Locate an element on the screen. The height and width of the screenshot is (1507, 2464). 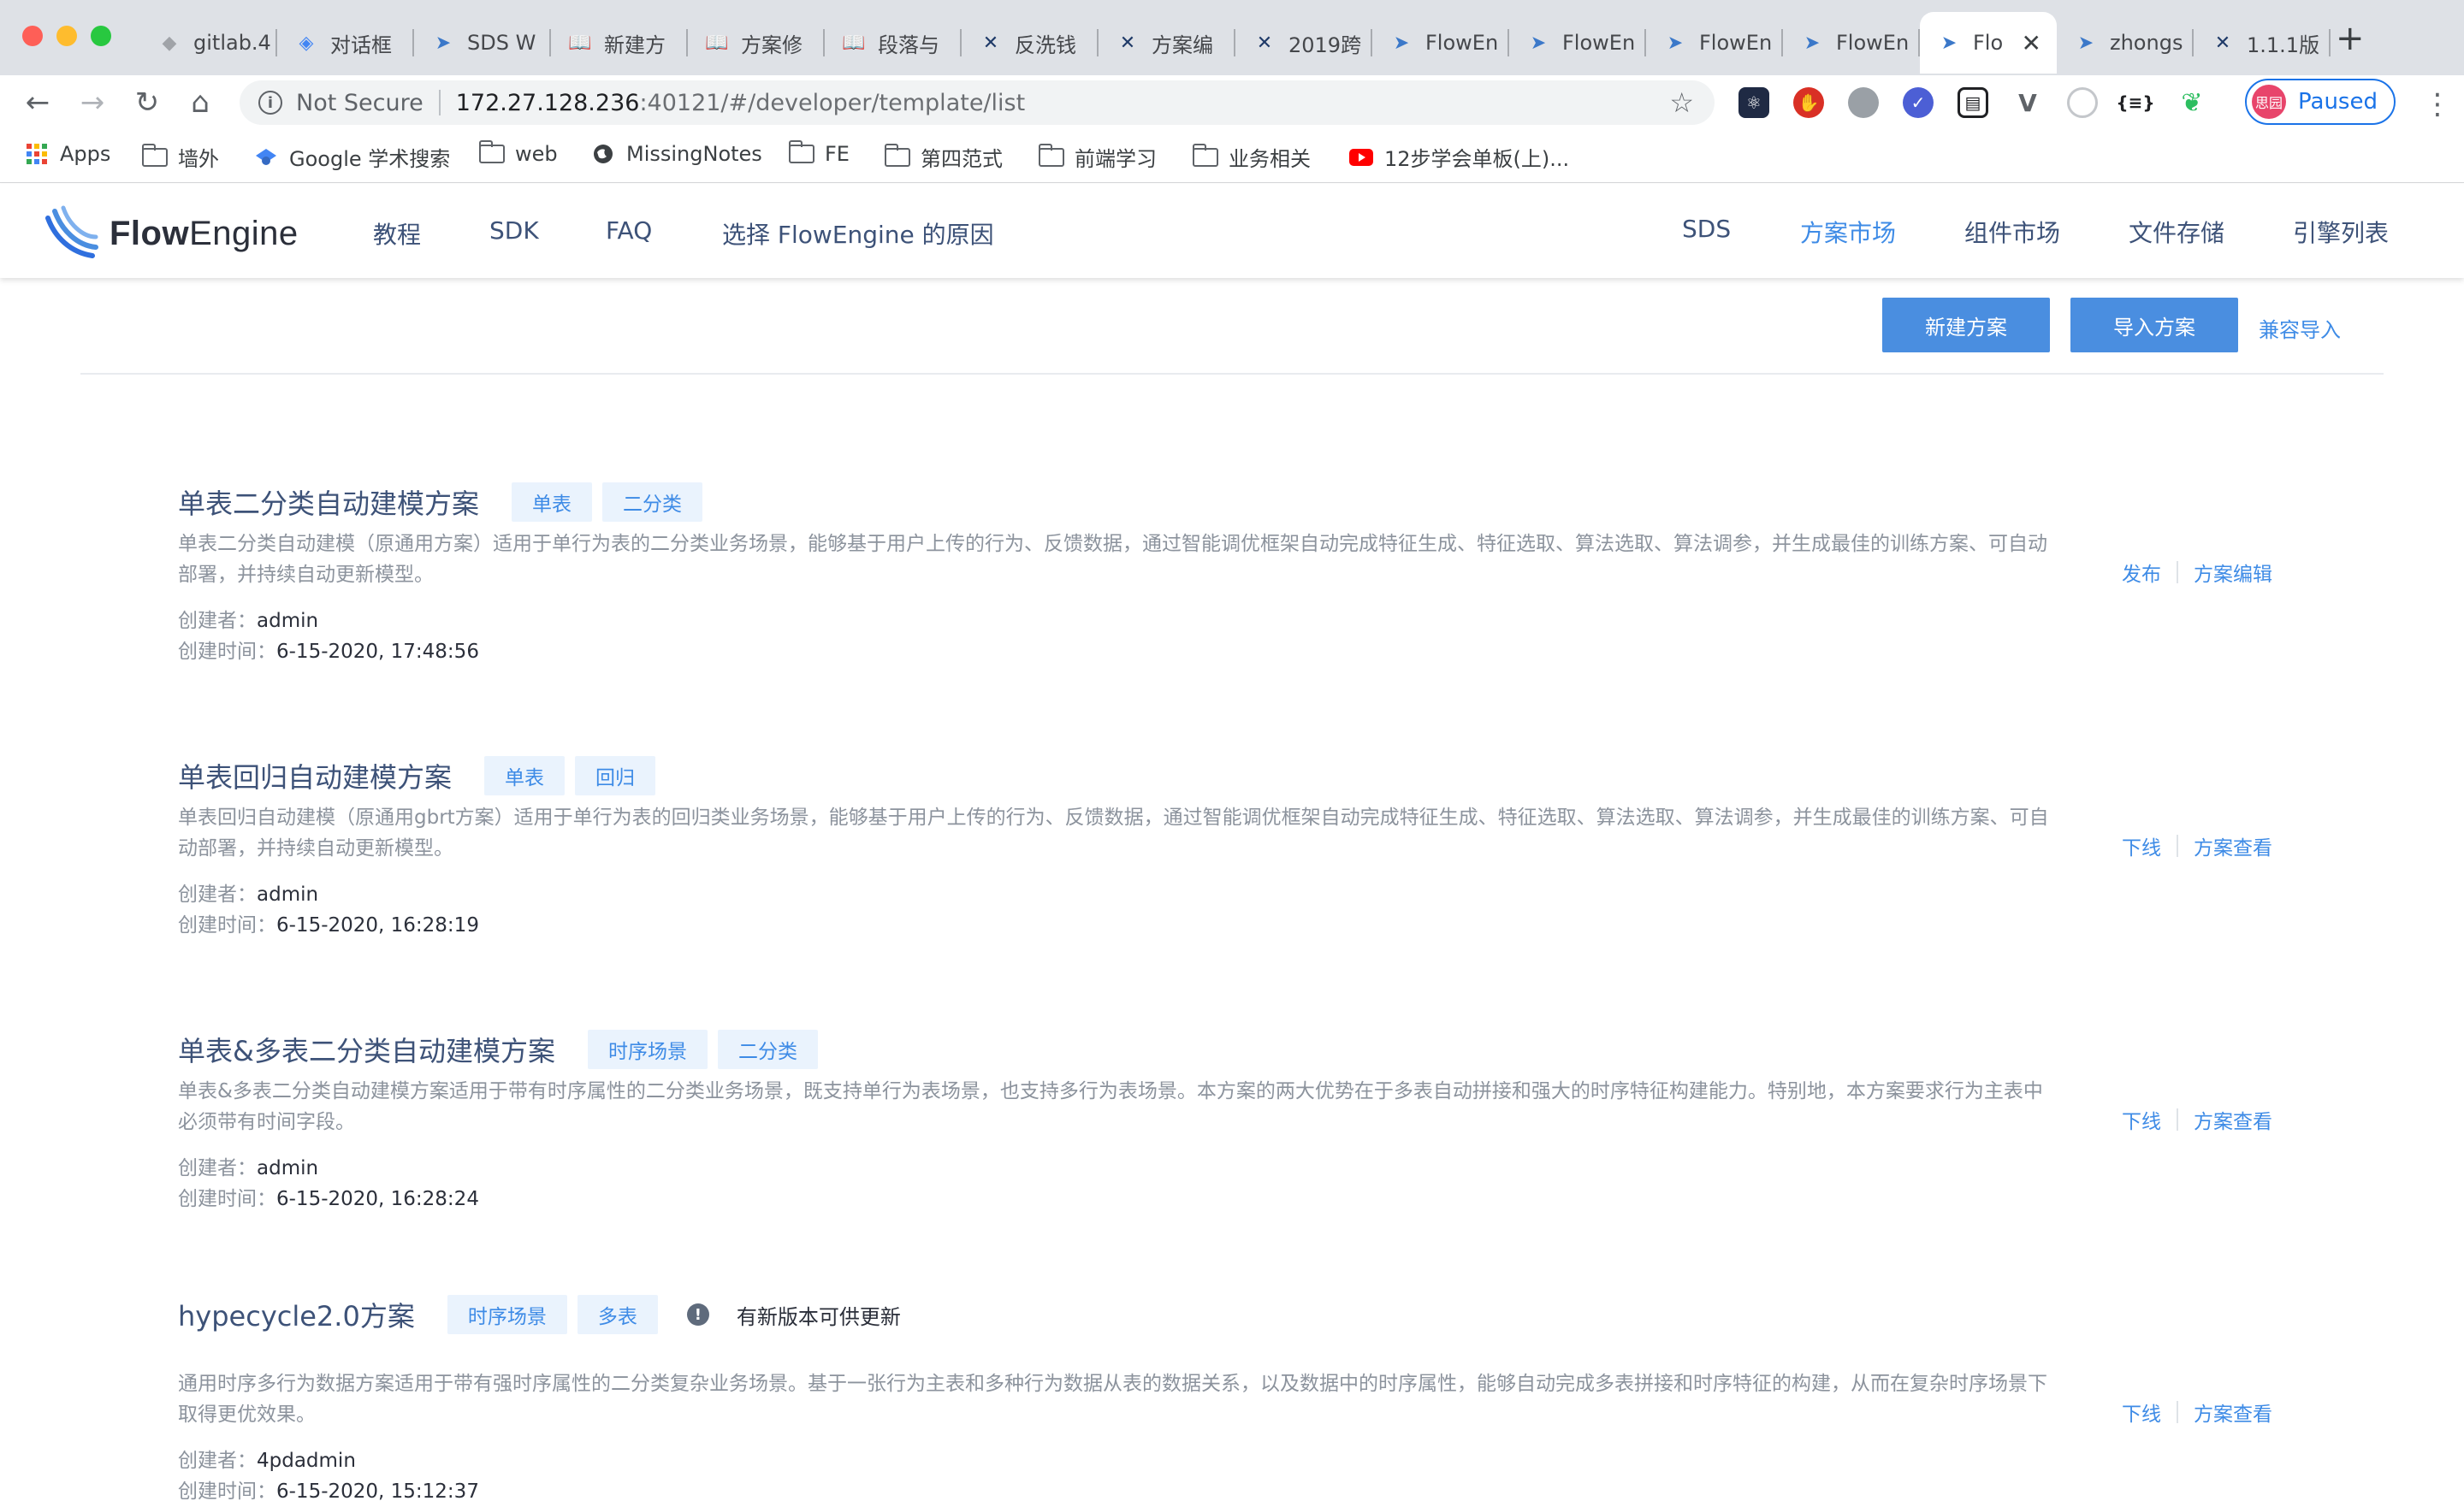
update-available-note: 有新版本可供更新 is located at coordinates (818, 1316).